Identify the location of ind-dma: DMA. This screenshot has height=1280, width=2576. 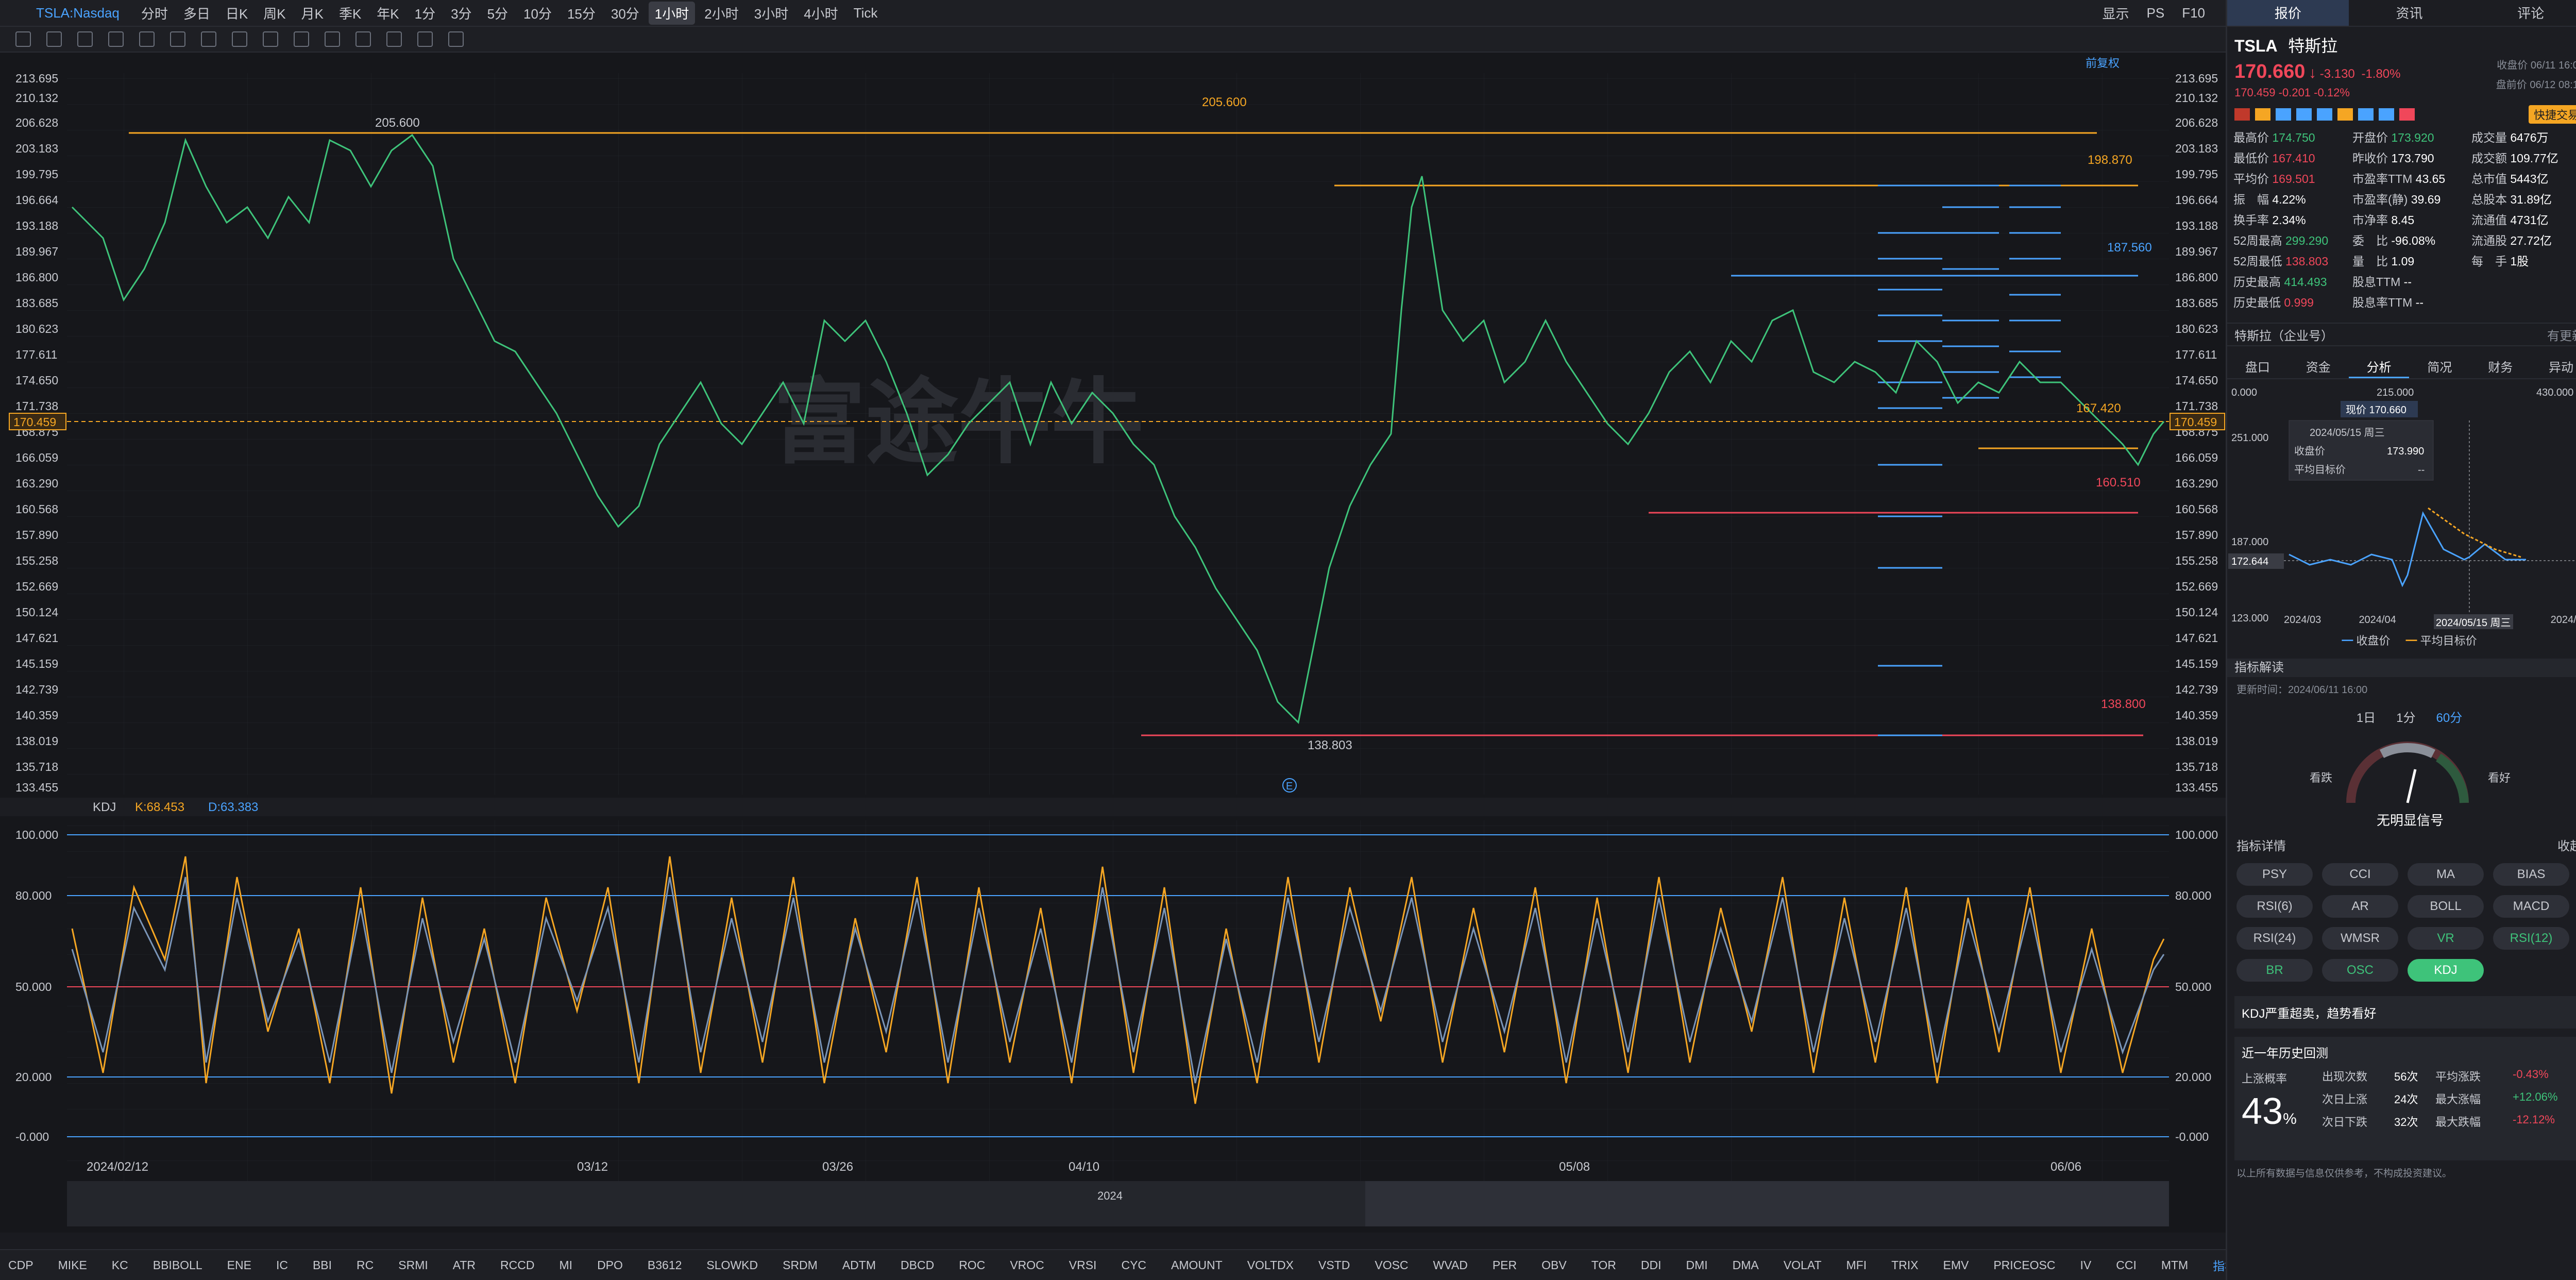
(1746, 1265).